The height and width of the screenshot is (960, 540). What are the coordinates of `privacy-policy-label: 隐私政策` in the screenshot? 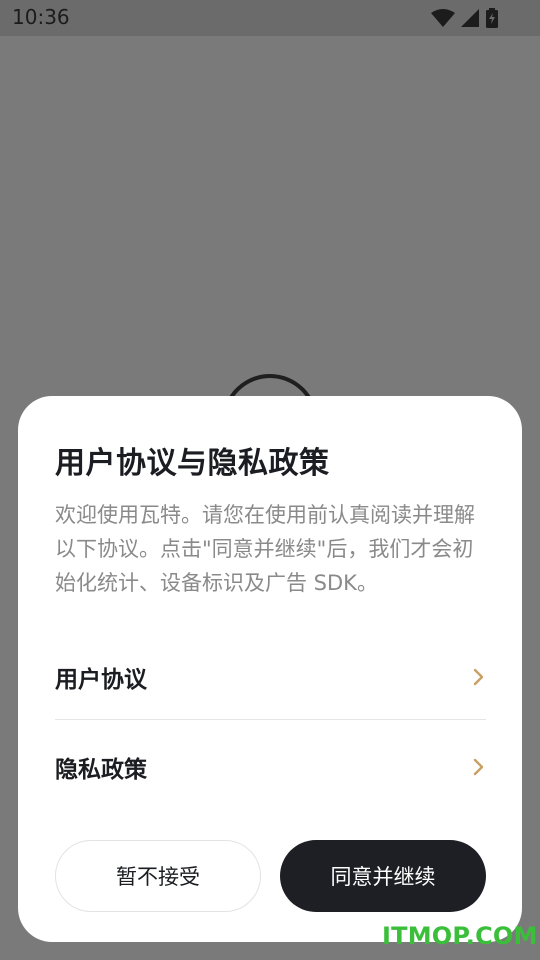 It's located at (101, 770).